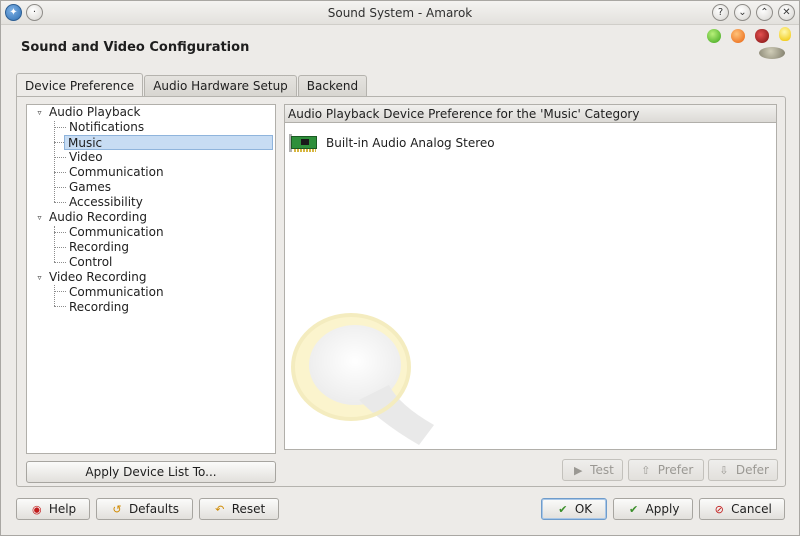  Describe the element at coordinates (362, 379) in the screenshot. I see `speaker-watermark-icon` at that location.